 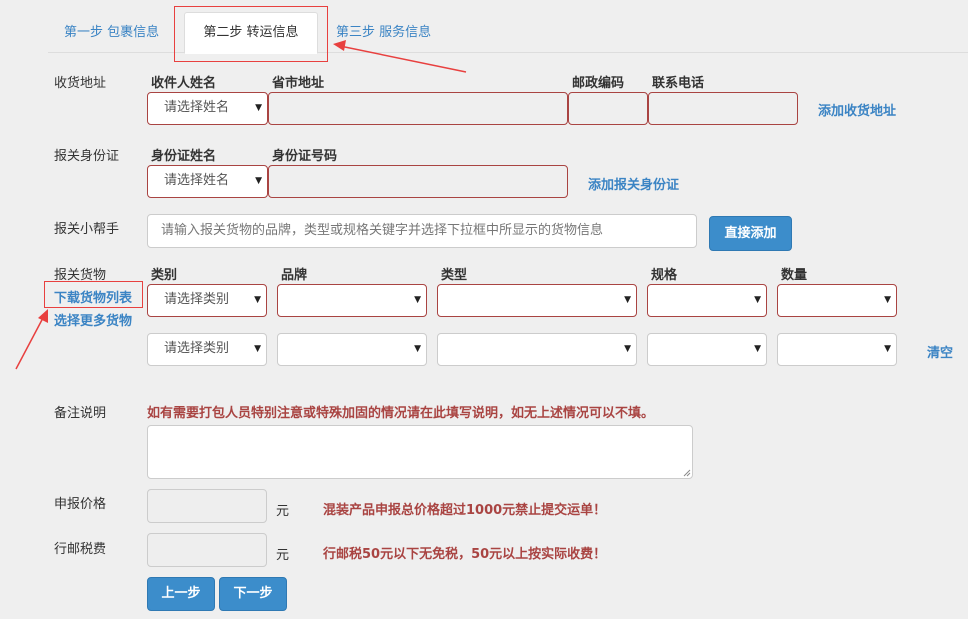 What do you see at coordinates (537, 300) in the screenshot?
I see `goods-row-1-type-select: ▼` at bounding box center [537, 300].